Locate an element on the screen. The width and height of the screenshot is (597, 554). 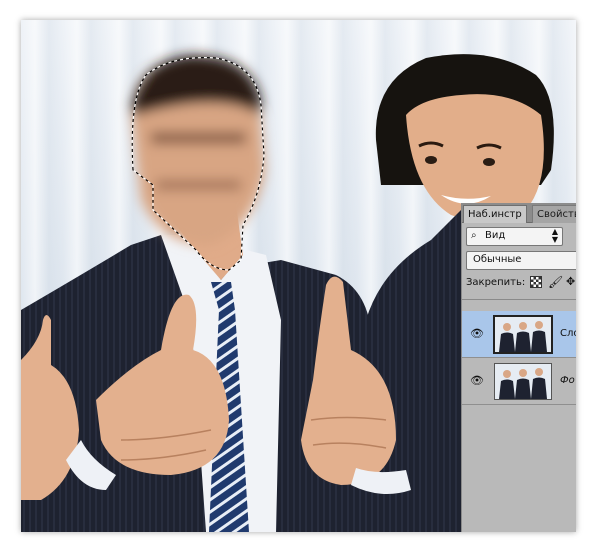
divider is located at coordinates (519, 299).